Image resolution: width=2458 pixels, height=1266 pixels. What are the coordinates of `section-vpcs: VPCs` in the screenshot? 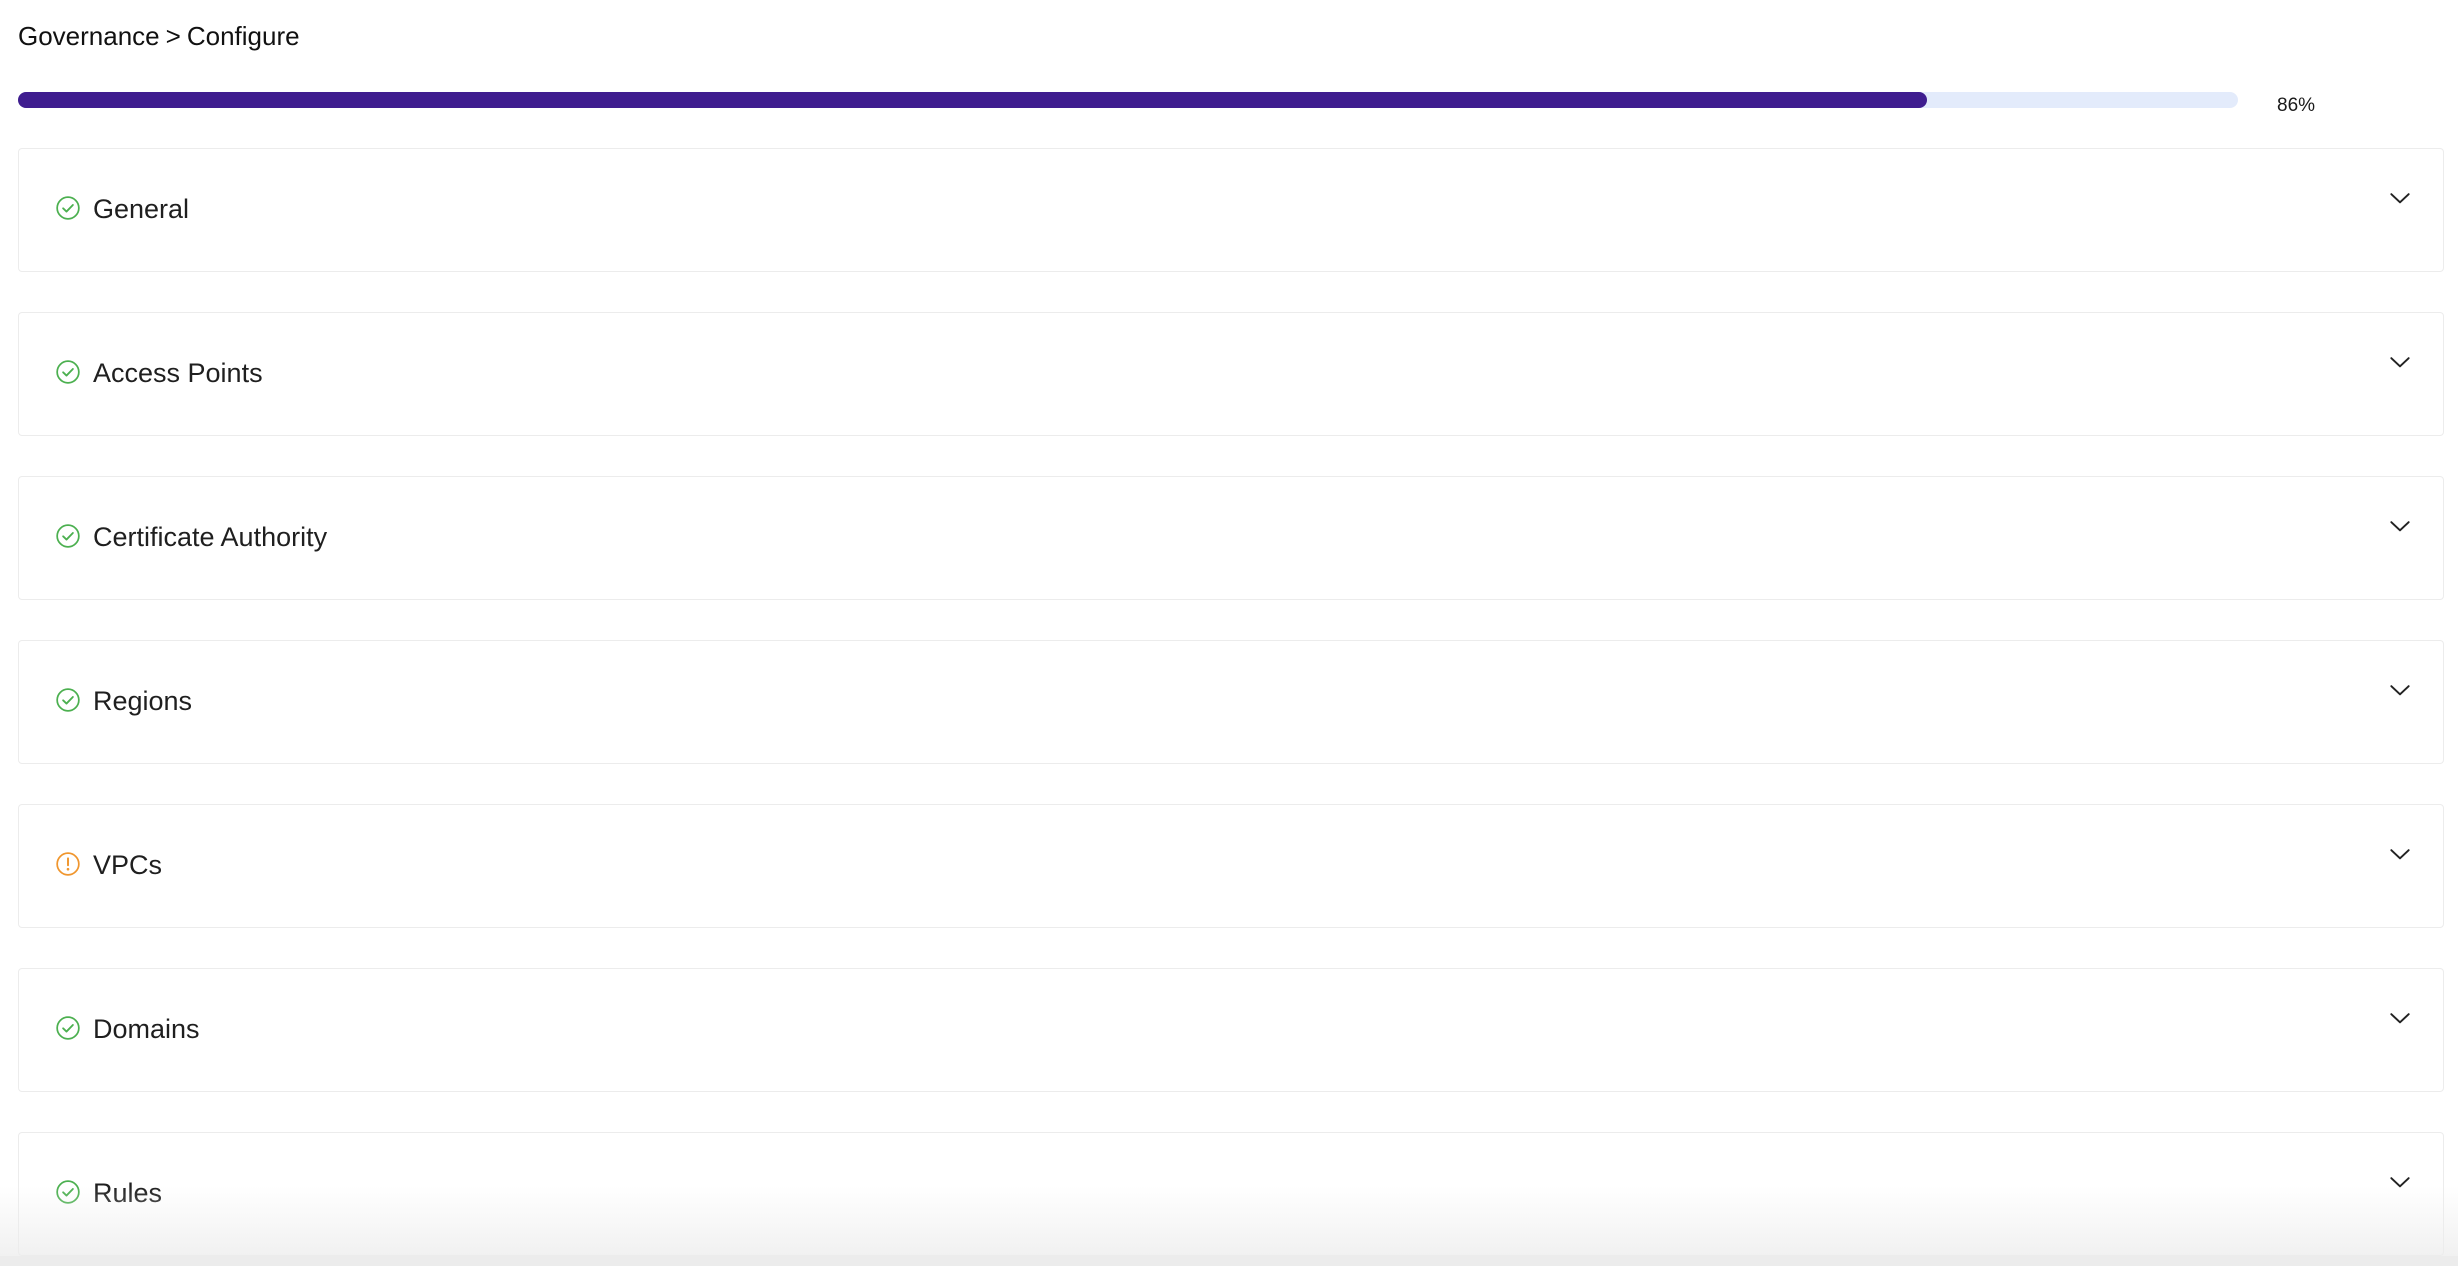 It's located at (1231, 866).